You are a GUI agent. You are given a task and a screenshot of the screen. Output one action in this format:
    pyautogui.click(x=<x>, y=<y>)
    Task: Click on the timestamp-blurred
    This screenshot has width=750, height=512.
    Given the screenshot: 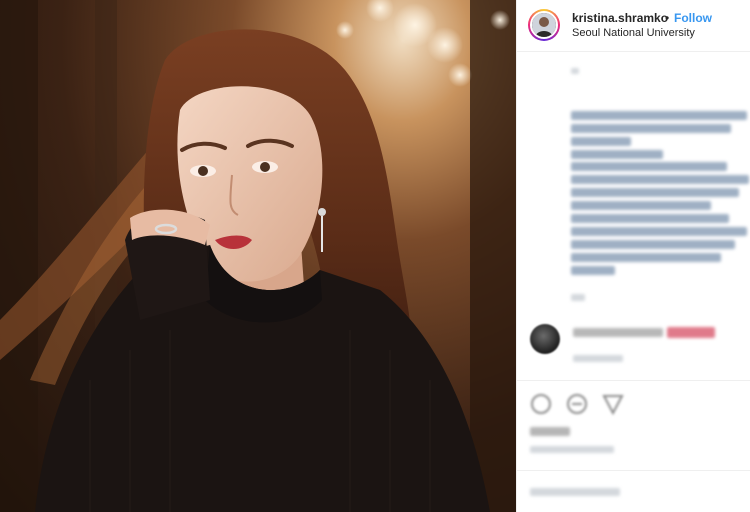 What is the action you would take?
    pyautogui.click(x=572, y=449)
    